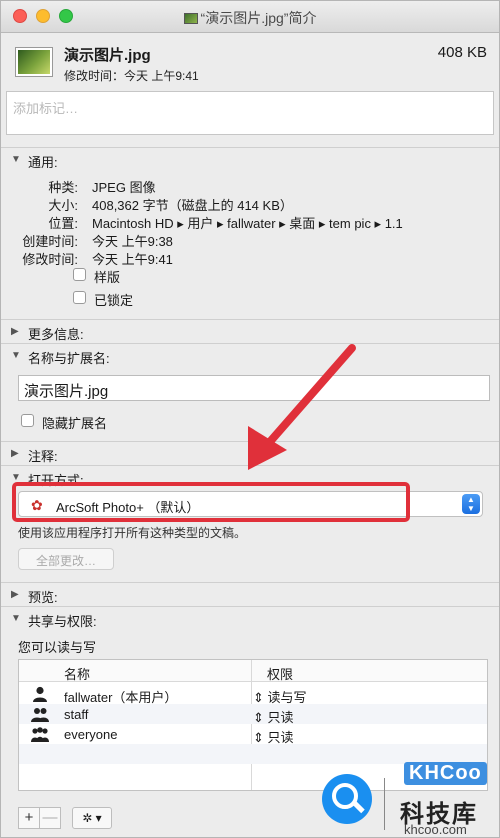  I want to click on file-modified: 修改时间：今天 上午9:41, so click(131, 76).